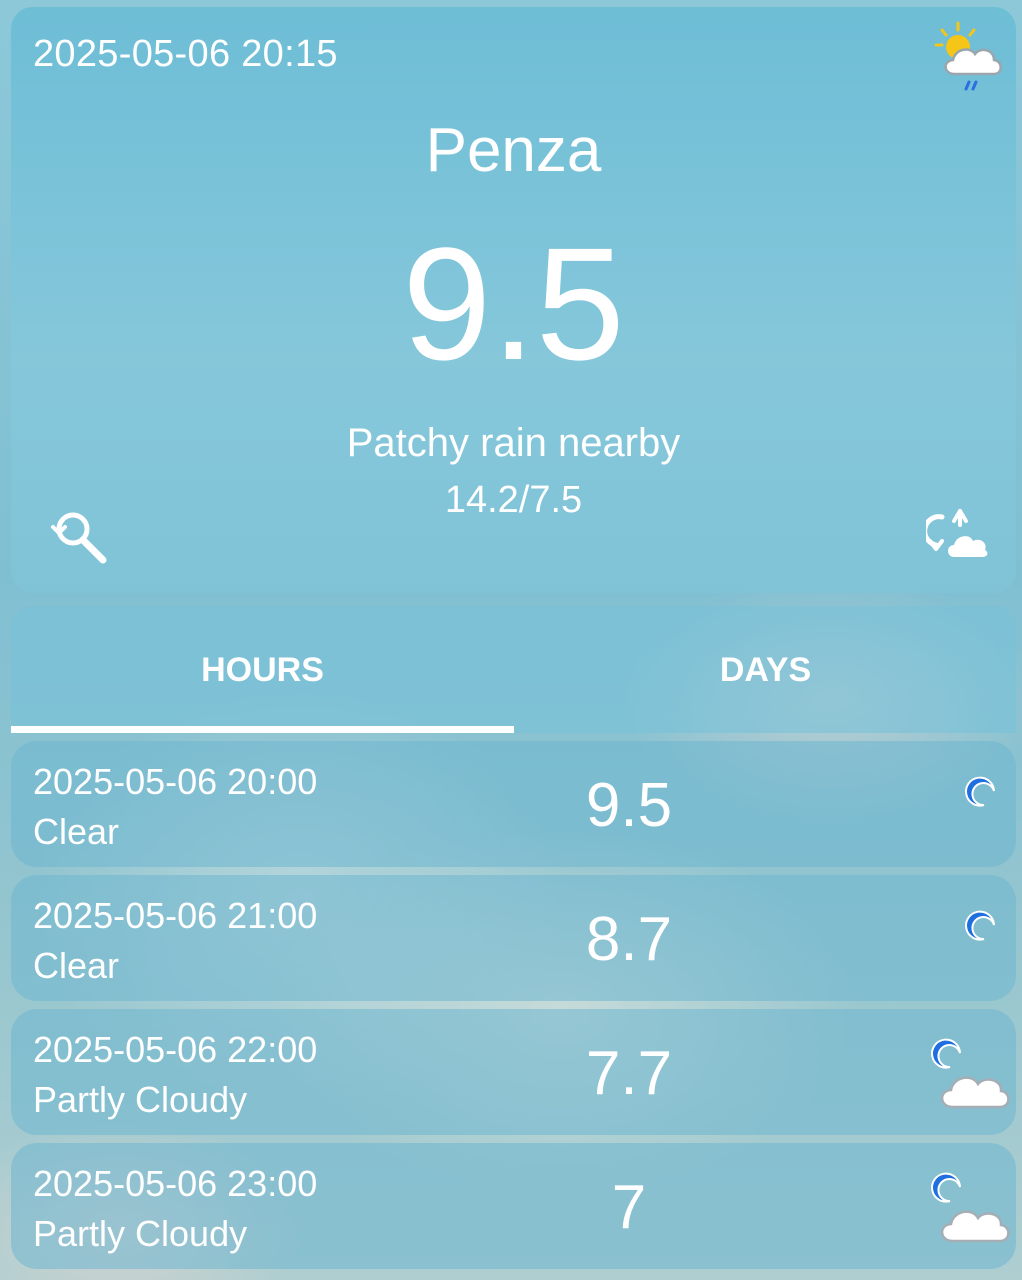 The image size is (1022, 1280). What do you see at coordinates (629, 1073) in the screenshot?
I see `hour-temperature: 7.7` at bounding box center [629, 1073].